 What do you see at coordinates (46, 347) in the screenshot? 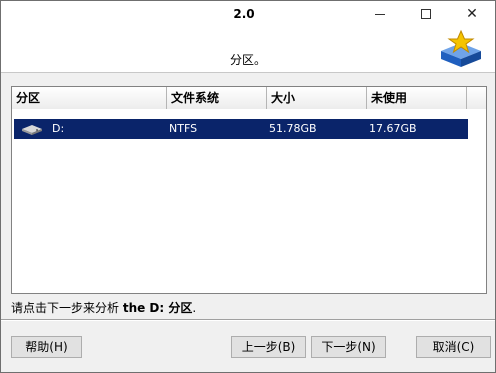
I see `help-button: 帮助(H)` at bounding box center [46, 347].